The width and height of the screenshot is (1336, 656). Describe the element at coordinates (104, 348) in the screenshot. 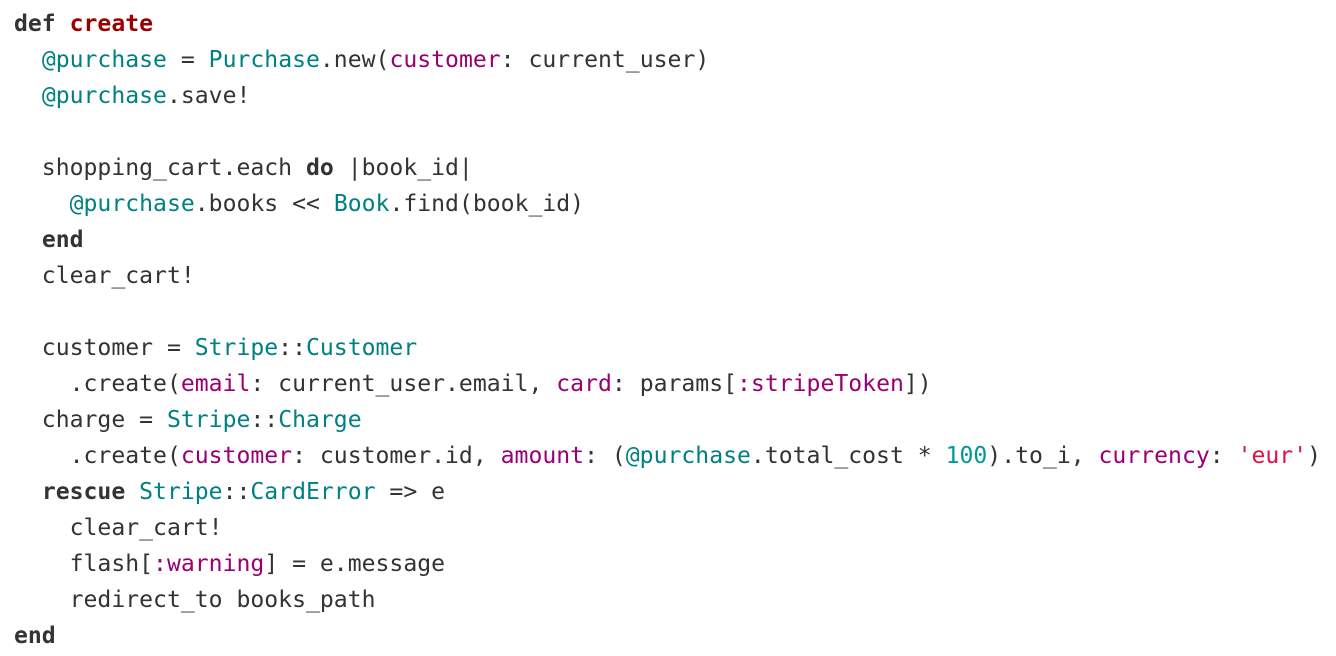

I see `code-text: customer =` at that location.